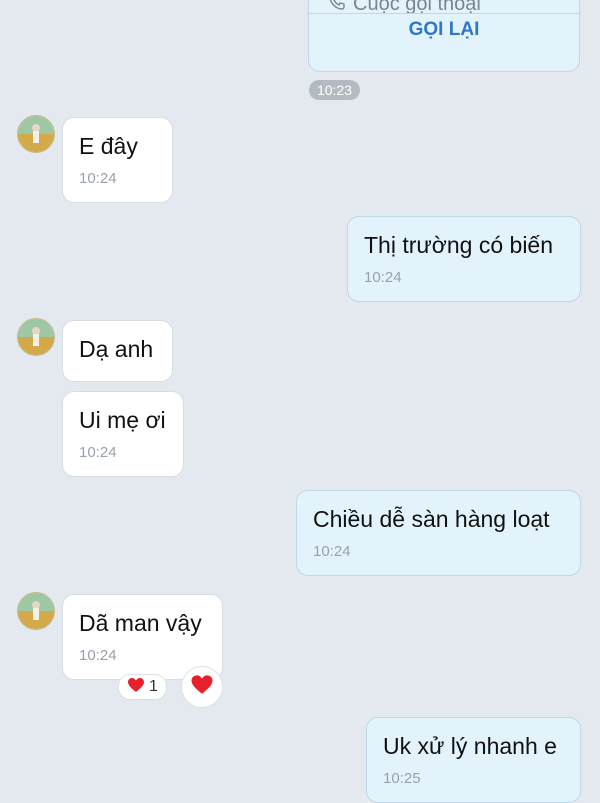  I want to click on message-bubble: Ui mẹ ơi 10:24, so click(123, 434).